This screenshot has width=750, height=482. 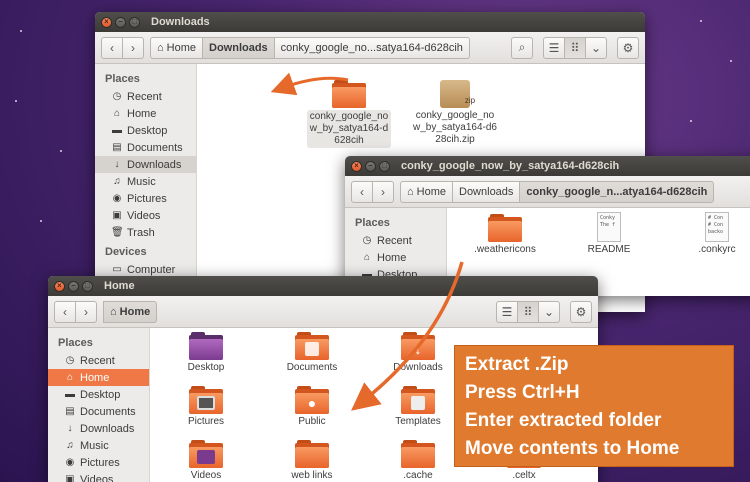 I want to click on home-titlebar: × – □ Home, so click(x=323, y=286).